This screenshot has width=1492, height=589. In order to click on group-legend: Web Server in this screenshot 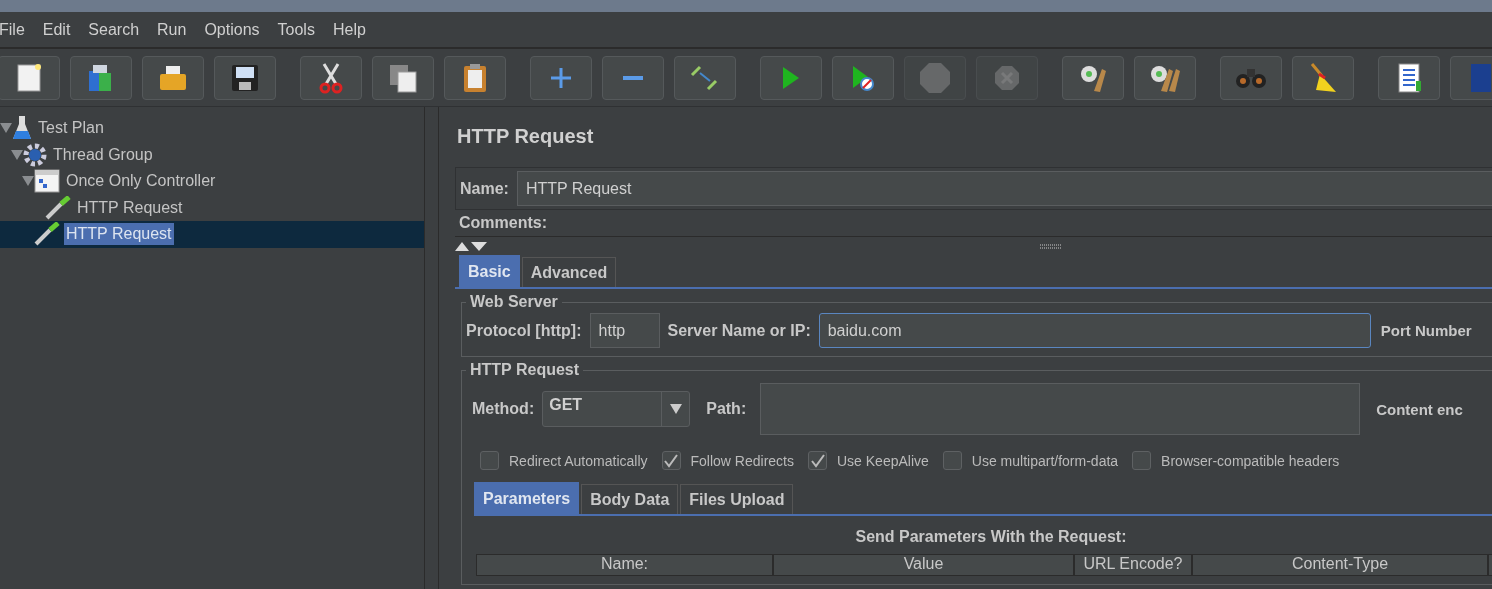, I will do `click(514, 302)`.